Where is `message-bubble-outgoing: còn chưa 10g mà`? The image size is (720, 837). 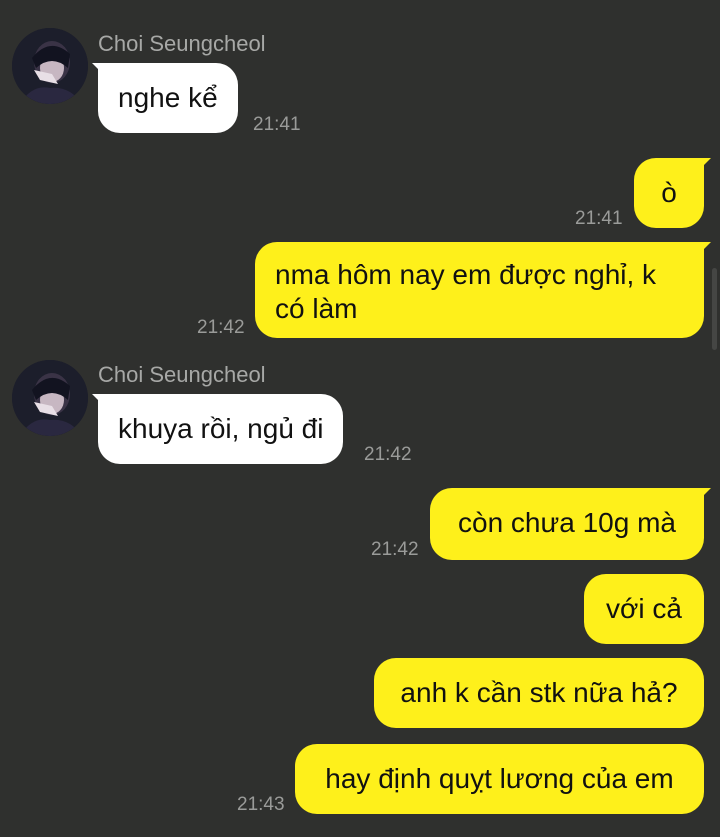
message-bubble-outgoing: còn chưa 10g mà is located at coordinates (567, 524).